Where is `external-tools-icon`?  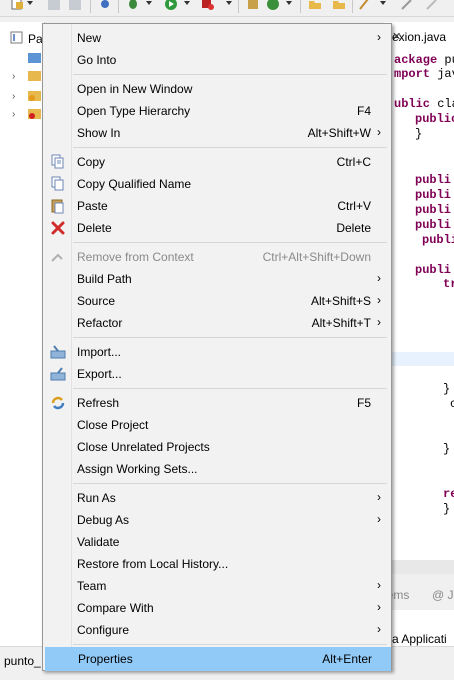 external-tools-icon is located at coordinates (207, 5).